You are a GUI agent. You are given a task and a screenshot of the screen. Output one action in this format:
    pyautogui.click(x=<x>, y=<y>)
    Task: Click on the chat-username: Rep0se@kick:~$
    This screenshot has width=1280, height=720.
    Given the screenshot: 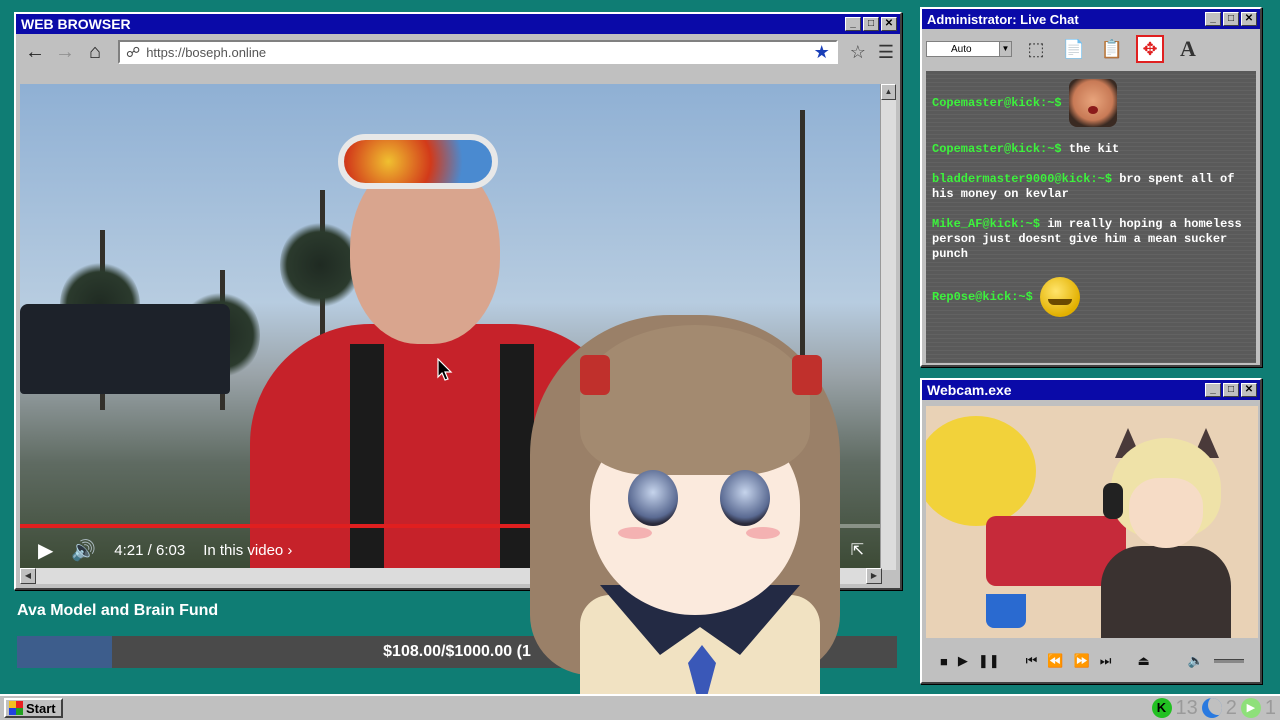 What is the action you would take?
    pyautogui.click(x=982, y=297)
    